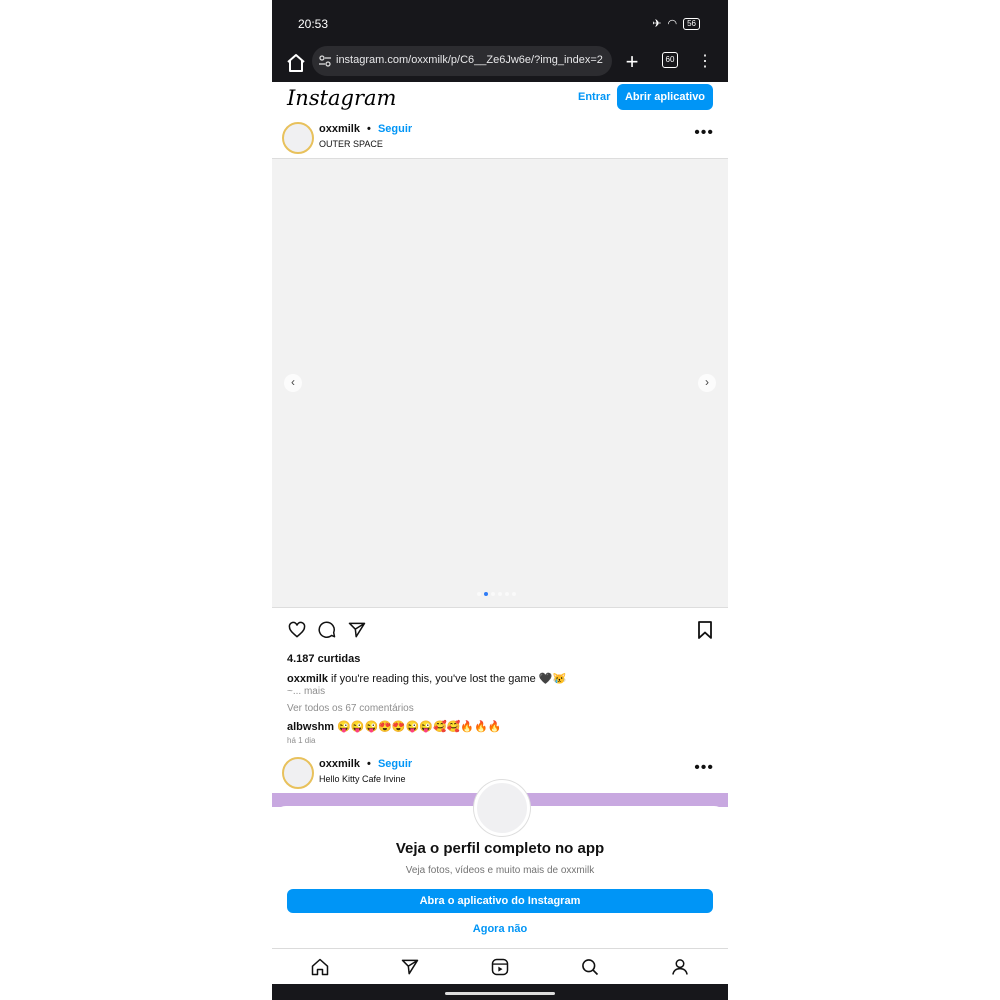 The image size is (1000, 1000). Describe the element at coordinates (410, 967) in the screenshot. I see `direct-messages-icon` at that location.